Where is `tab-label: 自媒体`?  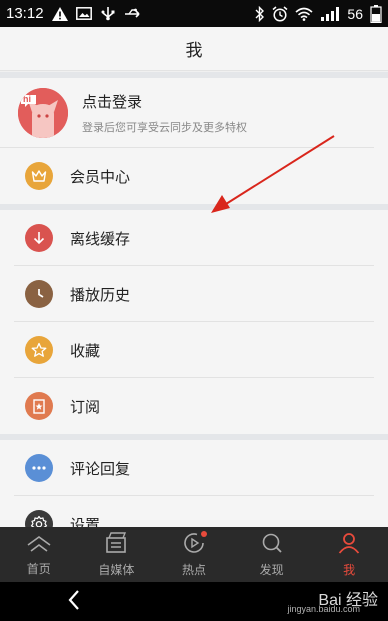 tab-label: 自媒体 is located at coordinates (116, 569).